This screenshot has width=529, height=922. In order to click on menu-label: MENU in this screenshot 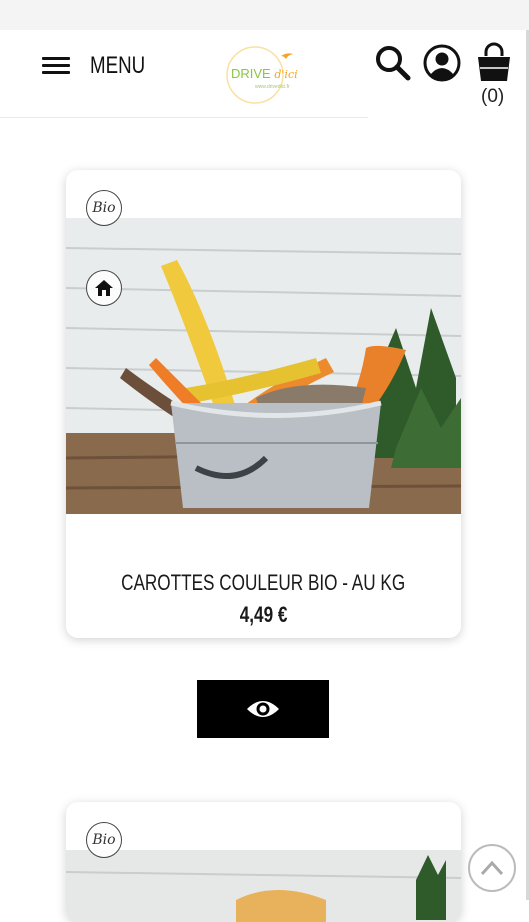, I will do `click(118, 65)`.